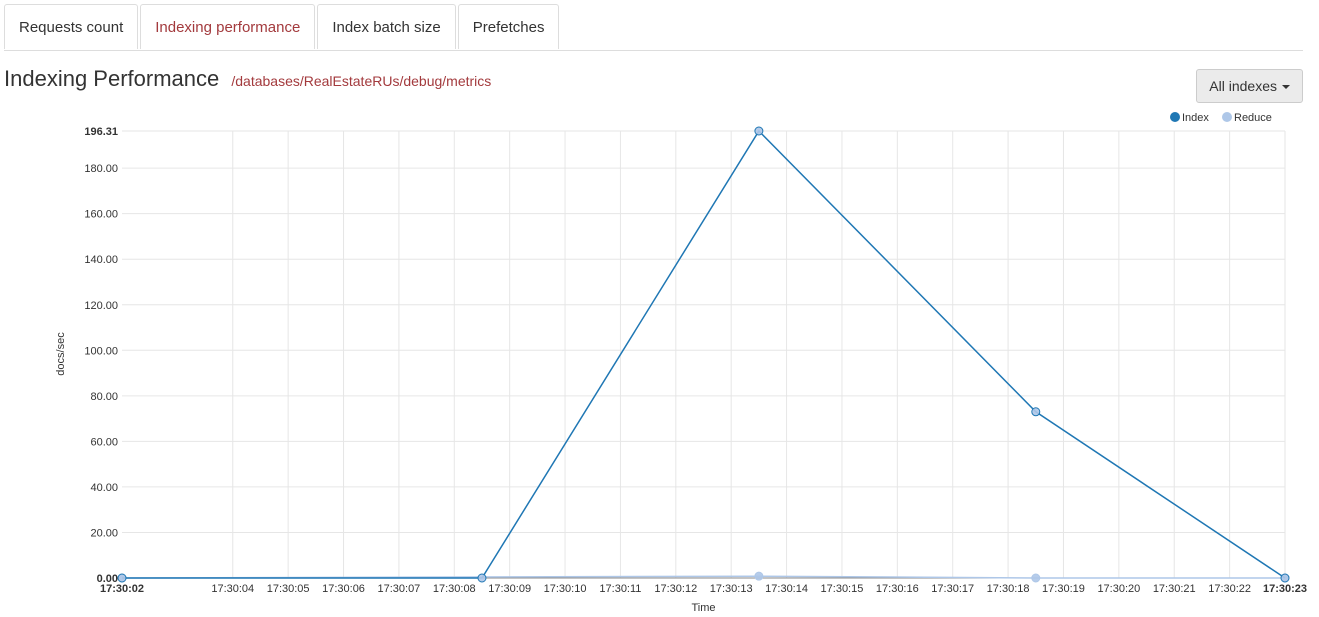 This screenshot has height=617, width=1319. What do you see at coordinates (952, 589) in the screenshot?
I see `x-tick-label: 17:30:17` at bounding box center [952, 589].